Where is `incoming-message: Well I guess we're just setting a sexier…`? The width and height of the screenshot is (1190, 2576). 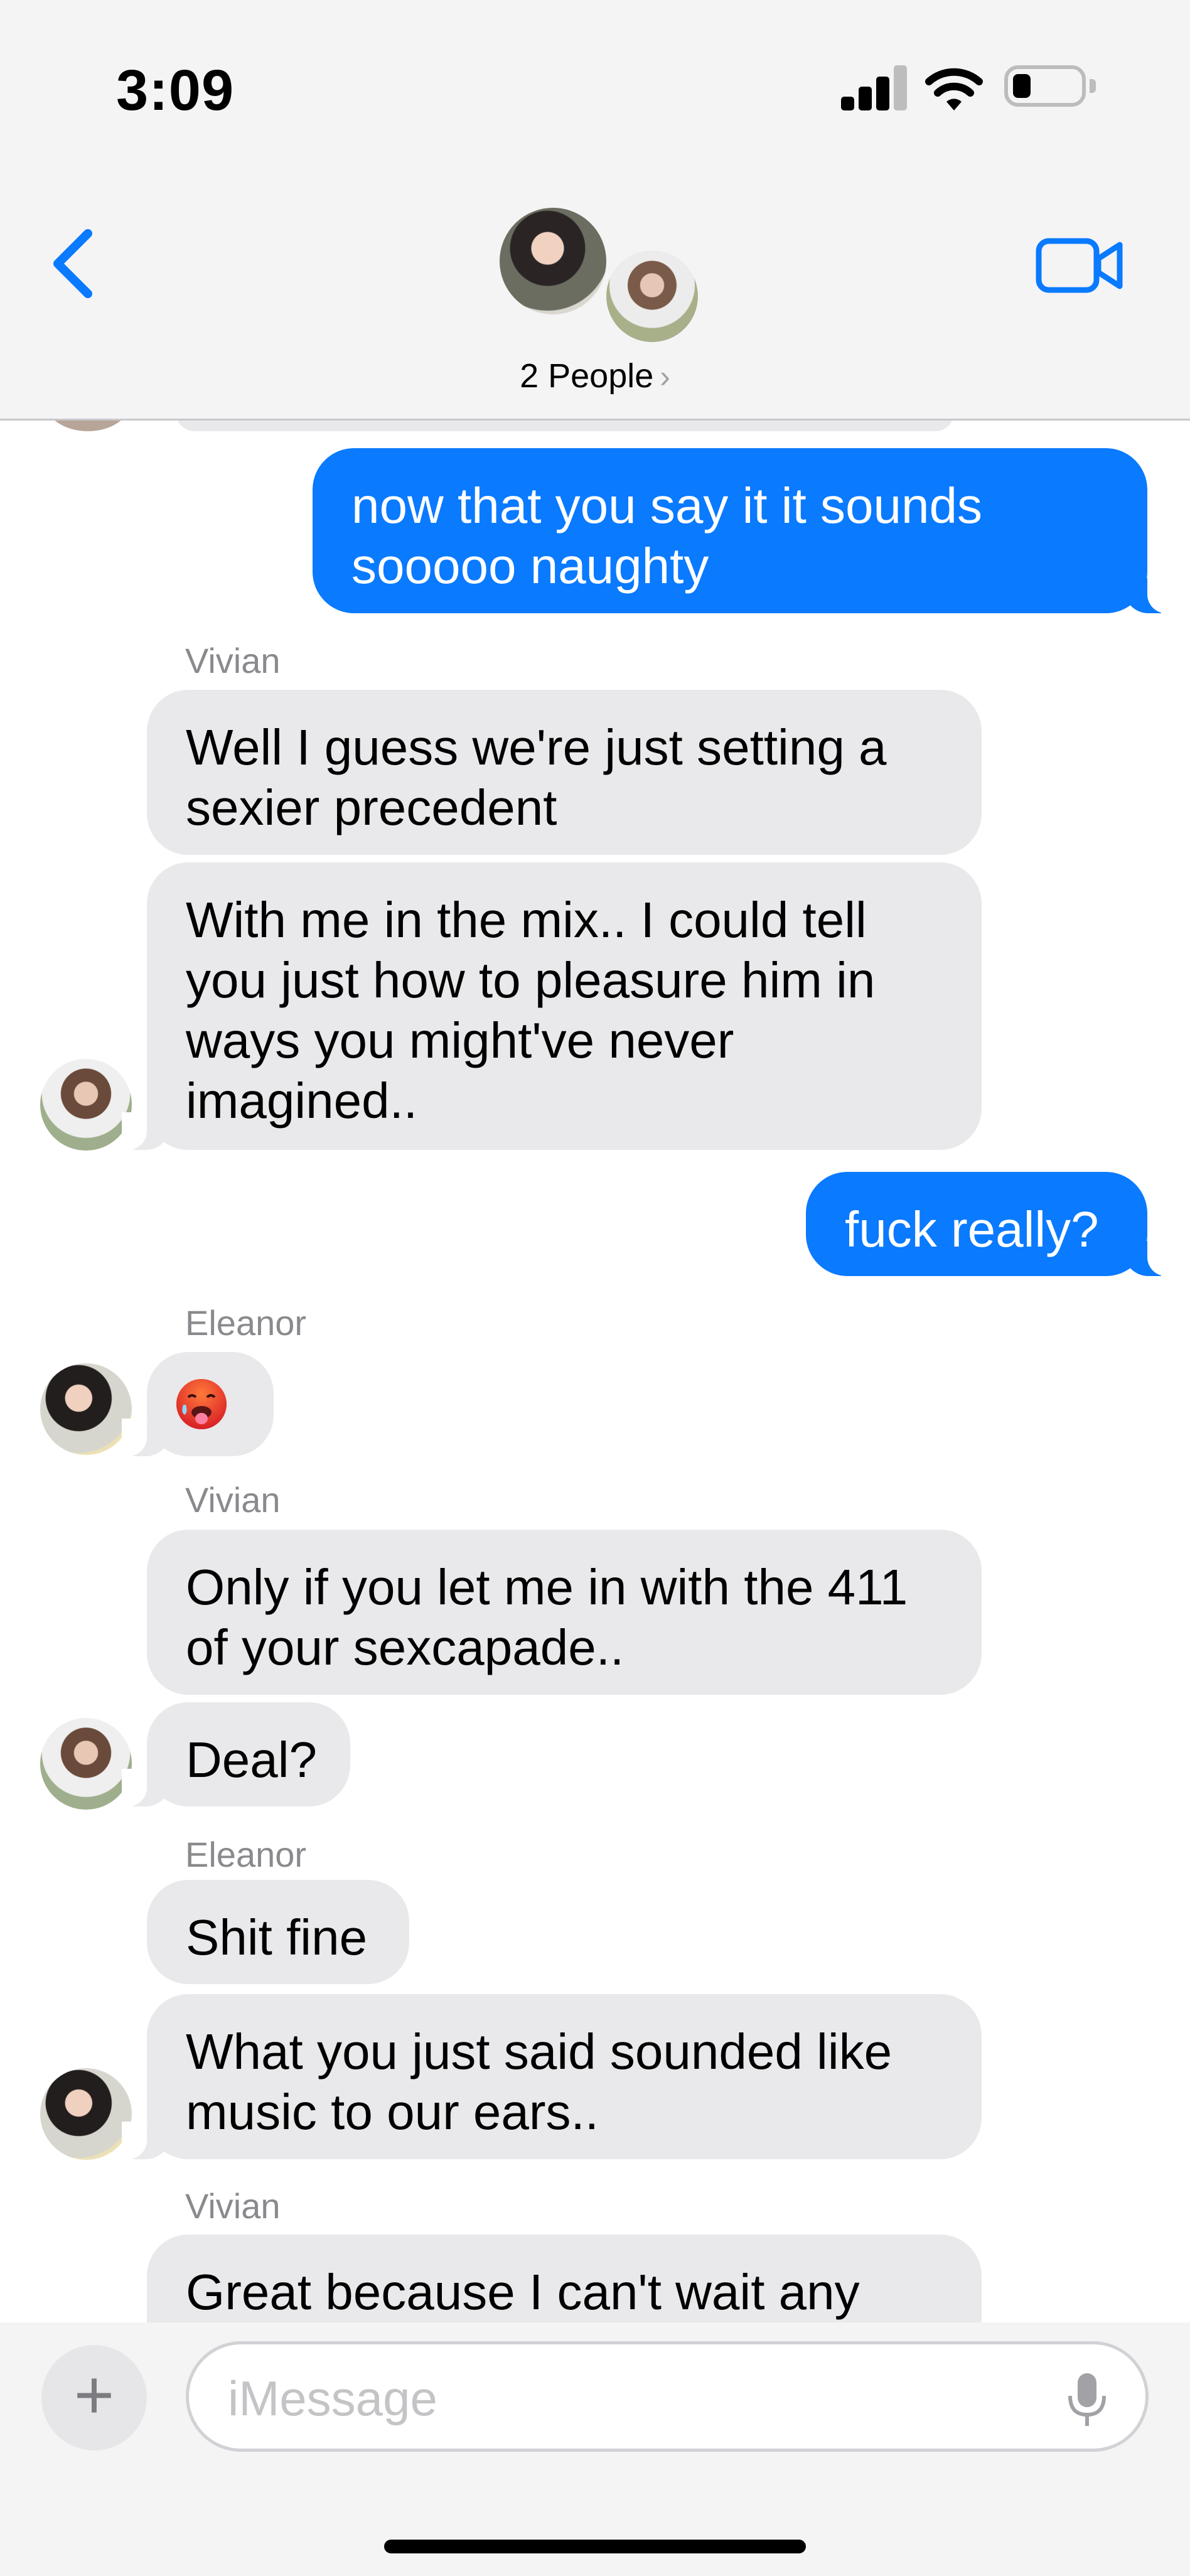 incoming-message: Well I guess we're just setting a sexier… is located at coordinates (564, 772).